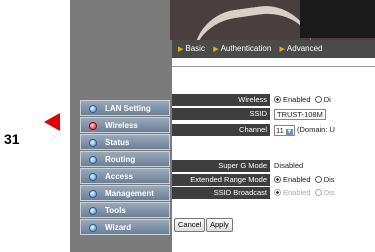 The width and height of the screenshot is (375, 252). Describe the element at coordinates (93, 126) in the screenshot. I see `bullet-active-icon` at that location.